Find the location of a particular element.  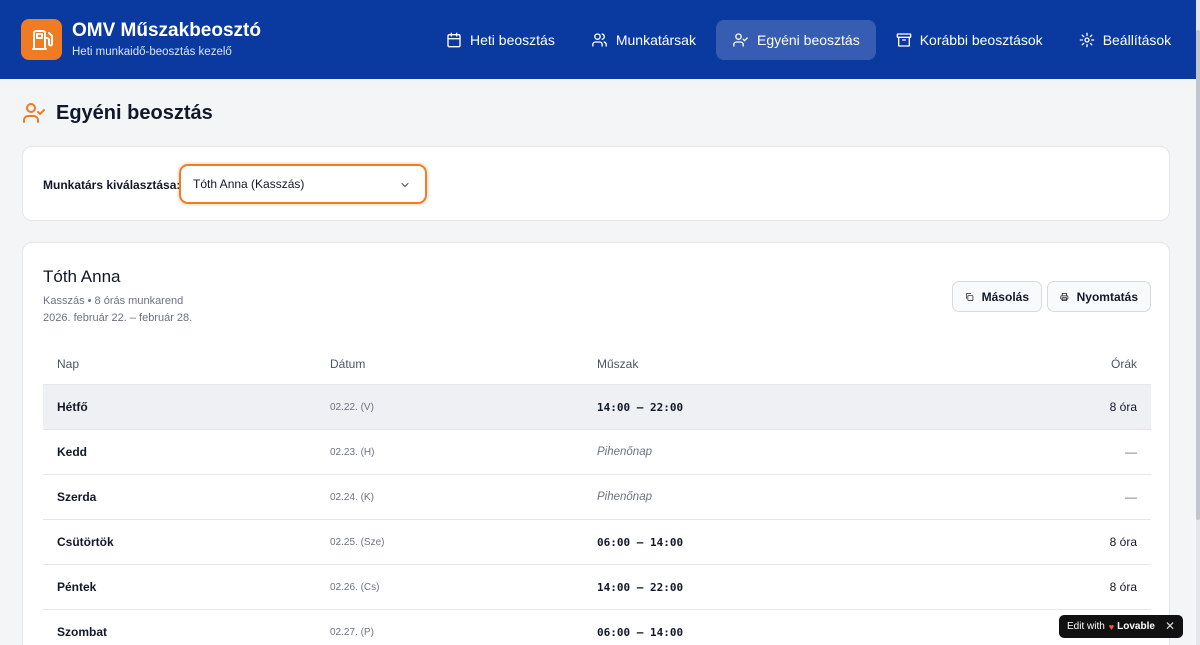

nav-item-korabbi-beosztasok: Korábbi beosztások is located at coordinates (969, 40).